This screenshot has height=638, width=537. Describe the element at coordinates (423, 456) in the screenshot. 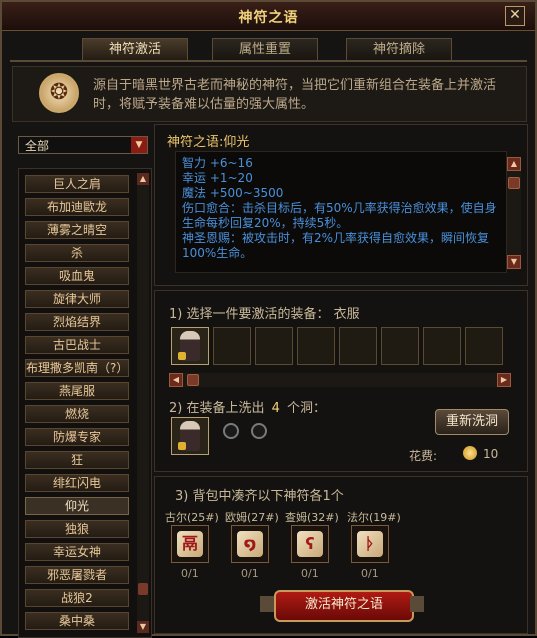

I see `cost-label: 花费:` at that location.